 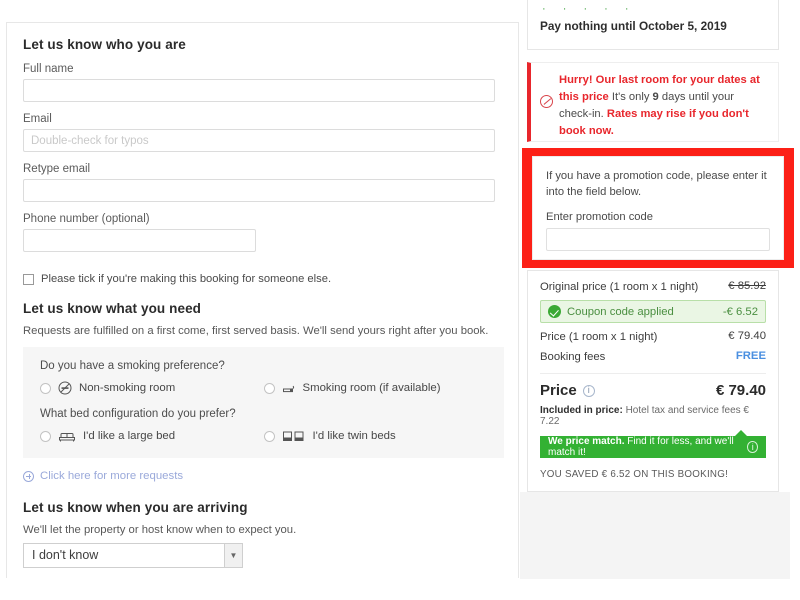 I want to click on total-price-label: Price, so click(x=558, y=390).